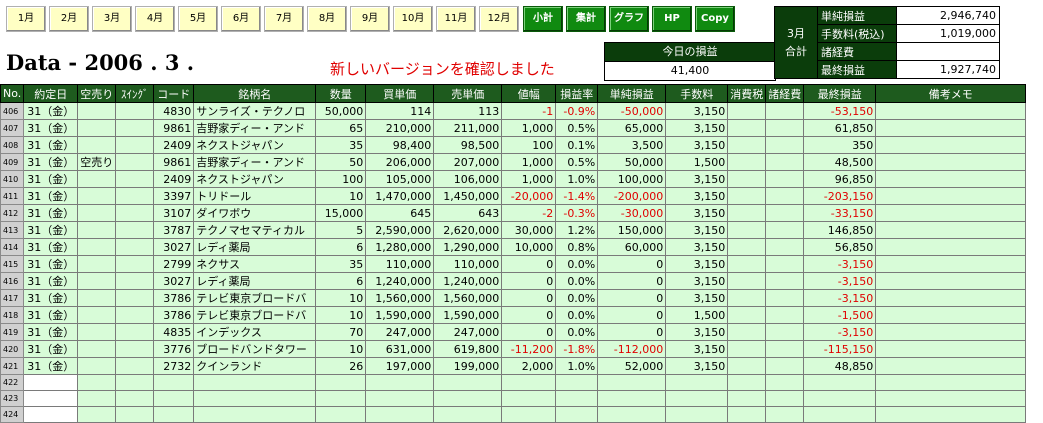 The image size is (1043, 423). What do you see at coordinates (840, 315) in the screenshot?
I see `final-pl-cell: -1,500` at bounding box center [840, 315].